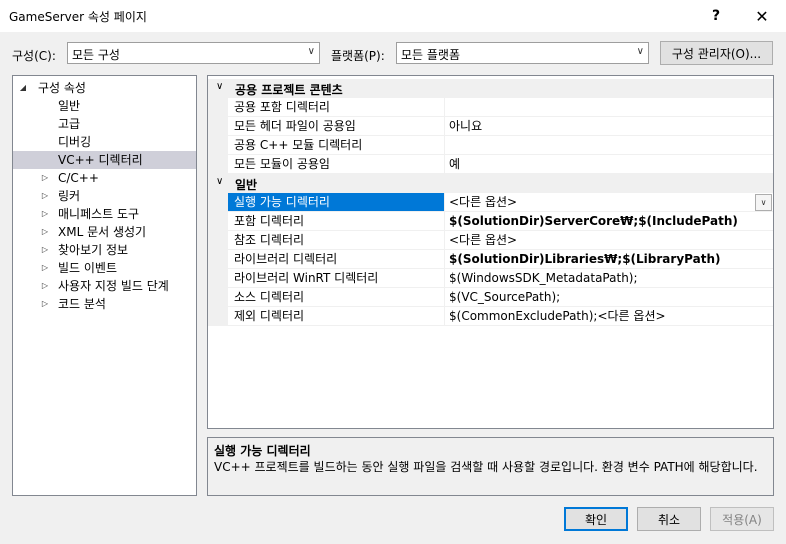  I want to click on tree-item-label: 고급, so click(69, 124).